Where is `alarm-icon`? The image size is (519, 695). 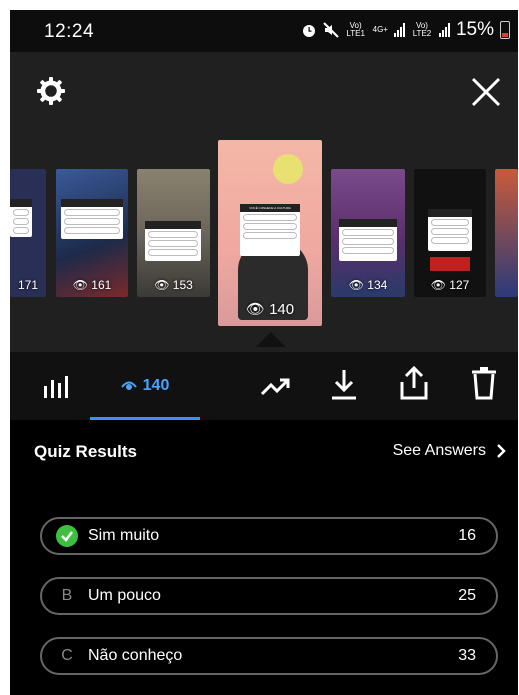 alarm-icon is located at coordinates (308, 31).